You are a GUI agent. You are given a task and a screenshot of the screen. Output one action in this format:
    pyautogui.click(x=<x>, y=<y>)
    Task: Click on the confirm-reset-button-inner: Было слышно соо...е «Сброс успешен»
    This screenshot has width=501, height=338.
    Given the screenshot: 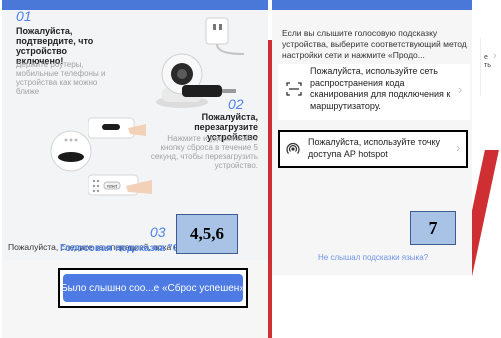 What is the action you would take?
    pyautogui.click(x=153, y=288)
    